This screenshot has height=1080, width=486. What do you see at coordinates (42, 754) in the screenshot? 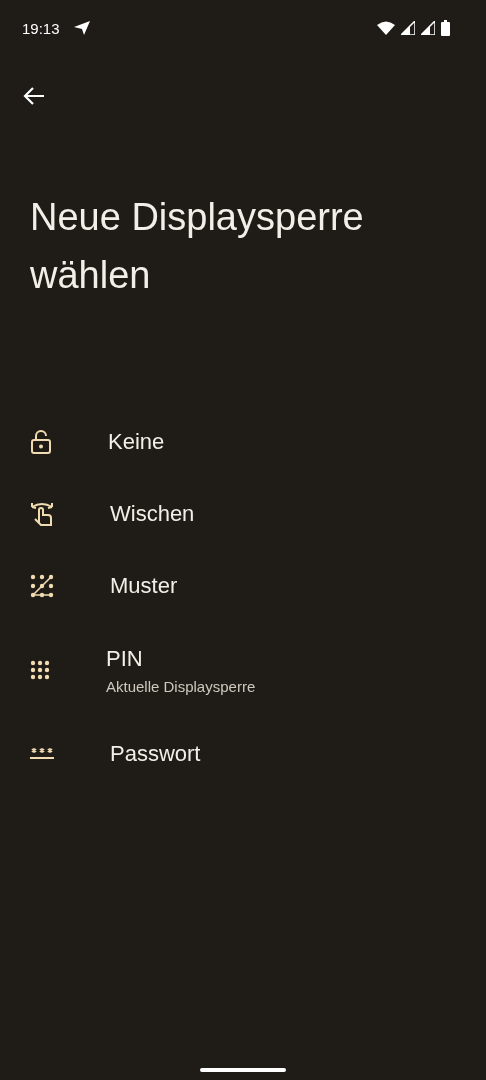
I see `password-icon` at bounding box center [42, 754].